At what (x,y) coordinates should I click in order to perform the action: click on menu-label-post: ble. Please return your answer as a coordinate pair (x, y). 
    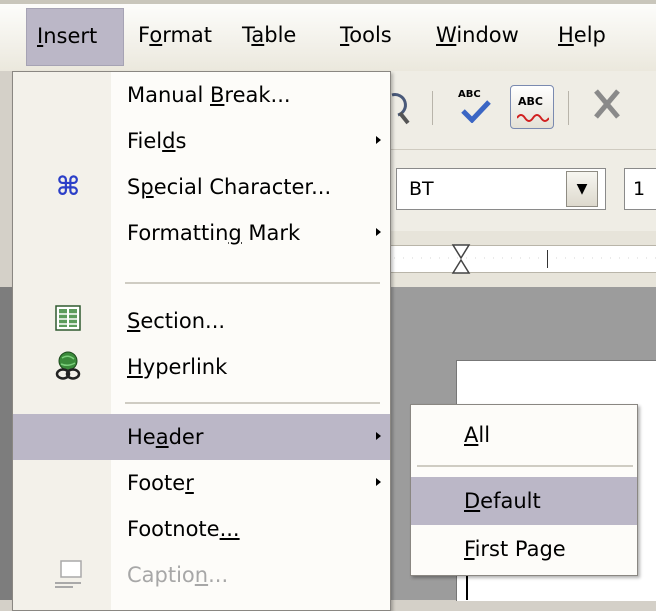
    Looking at the image, I should click on (280, 35).